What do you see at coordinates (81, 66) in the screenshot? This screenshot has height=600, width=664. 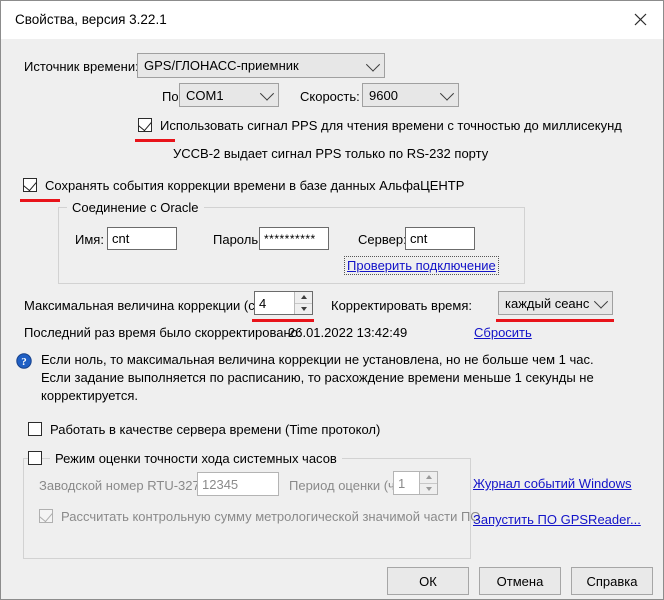 I see `time-source-label: Источник времени:` at bounding box center [81, 66].